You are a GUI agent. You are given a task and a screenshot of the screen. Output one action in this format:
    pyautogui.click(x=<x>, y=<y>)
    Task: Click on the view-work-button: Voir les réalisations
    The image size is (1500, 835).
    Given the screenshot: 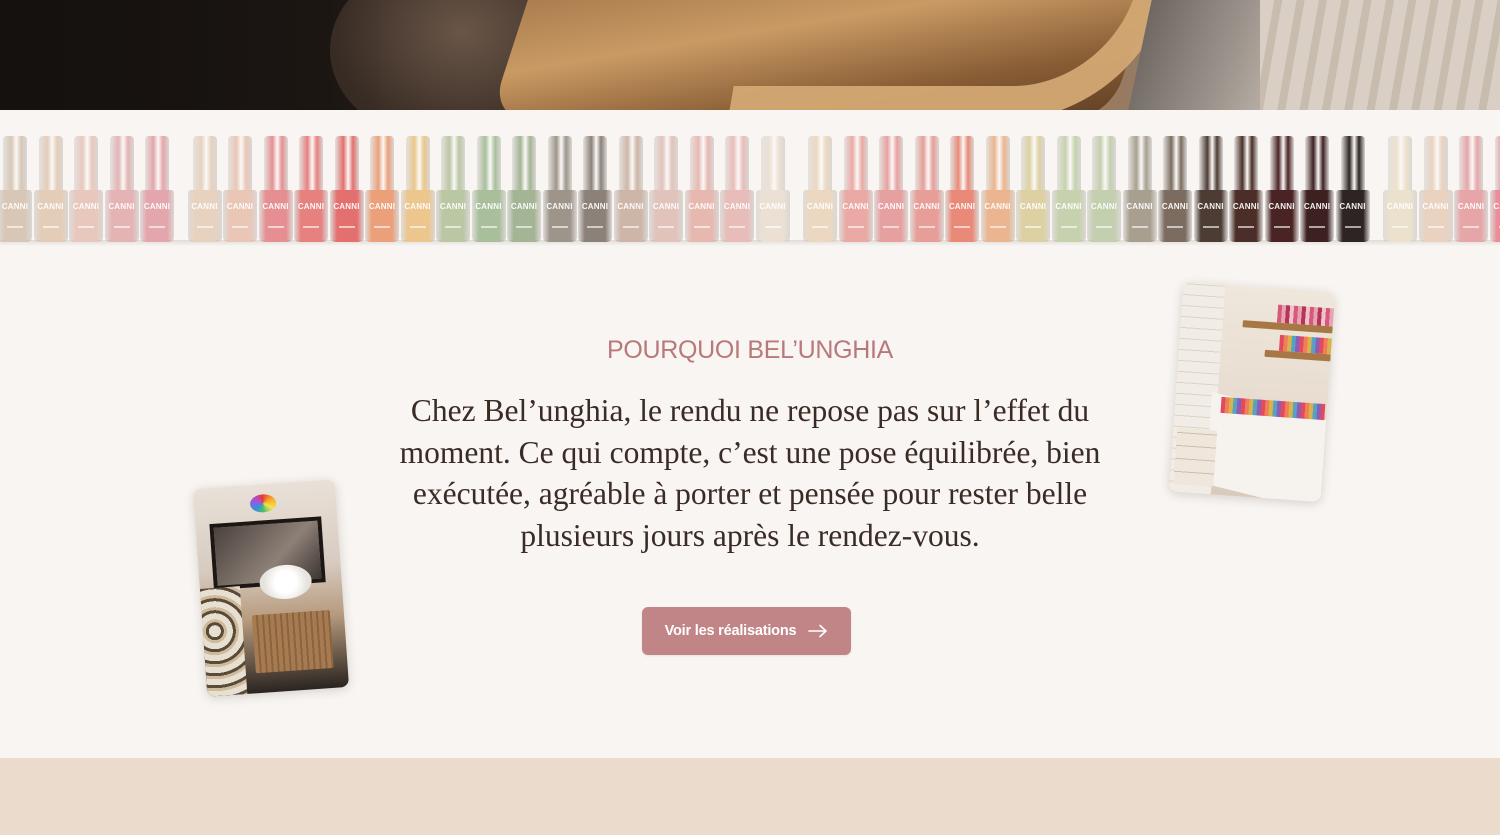 What is the action you would take?
    pyautogui.click(x=746, y=631)
    